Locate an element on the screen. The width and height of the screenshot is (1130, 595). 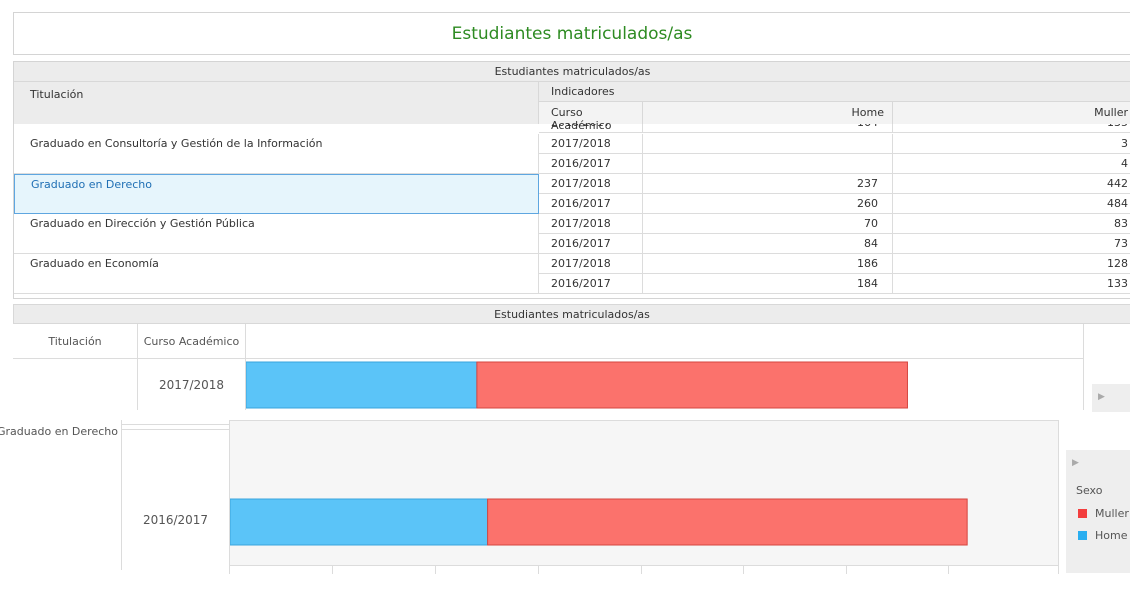
cell-titulacion: Graduado en Dirección y Gestión Pública is located at coordinates (276, 234).